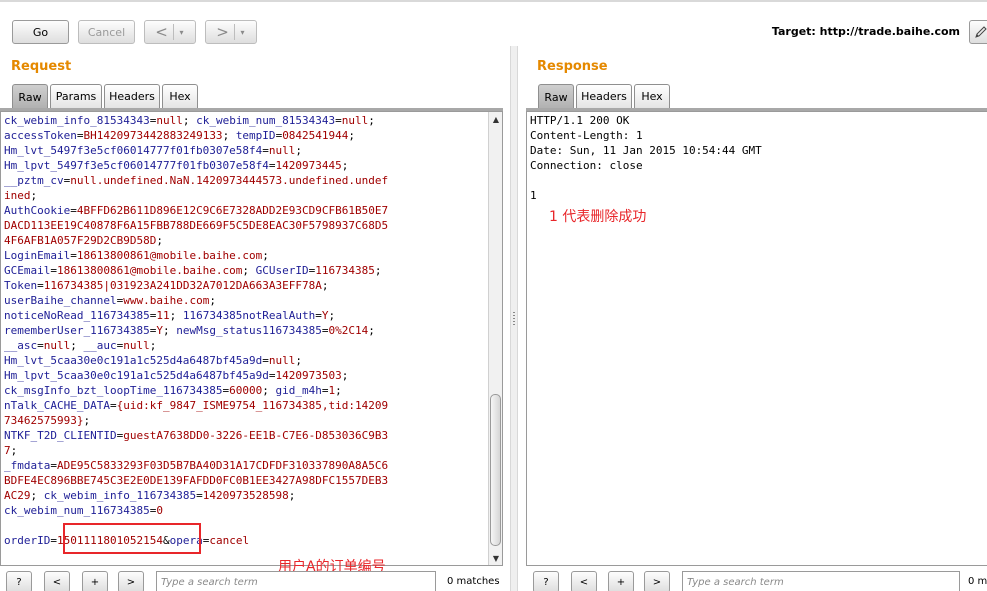 The image size is (987, 591). What do you see at coordinates (345, 270) in the screenshot?
I see `param-value: 116734385` at bounding box center [345, 270].